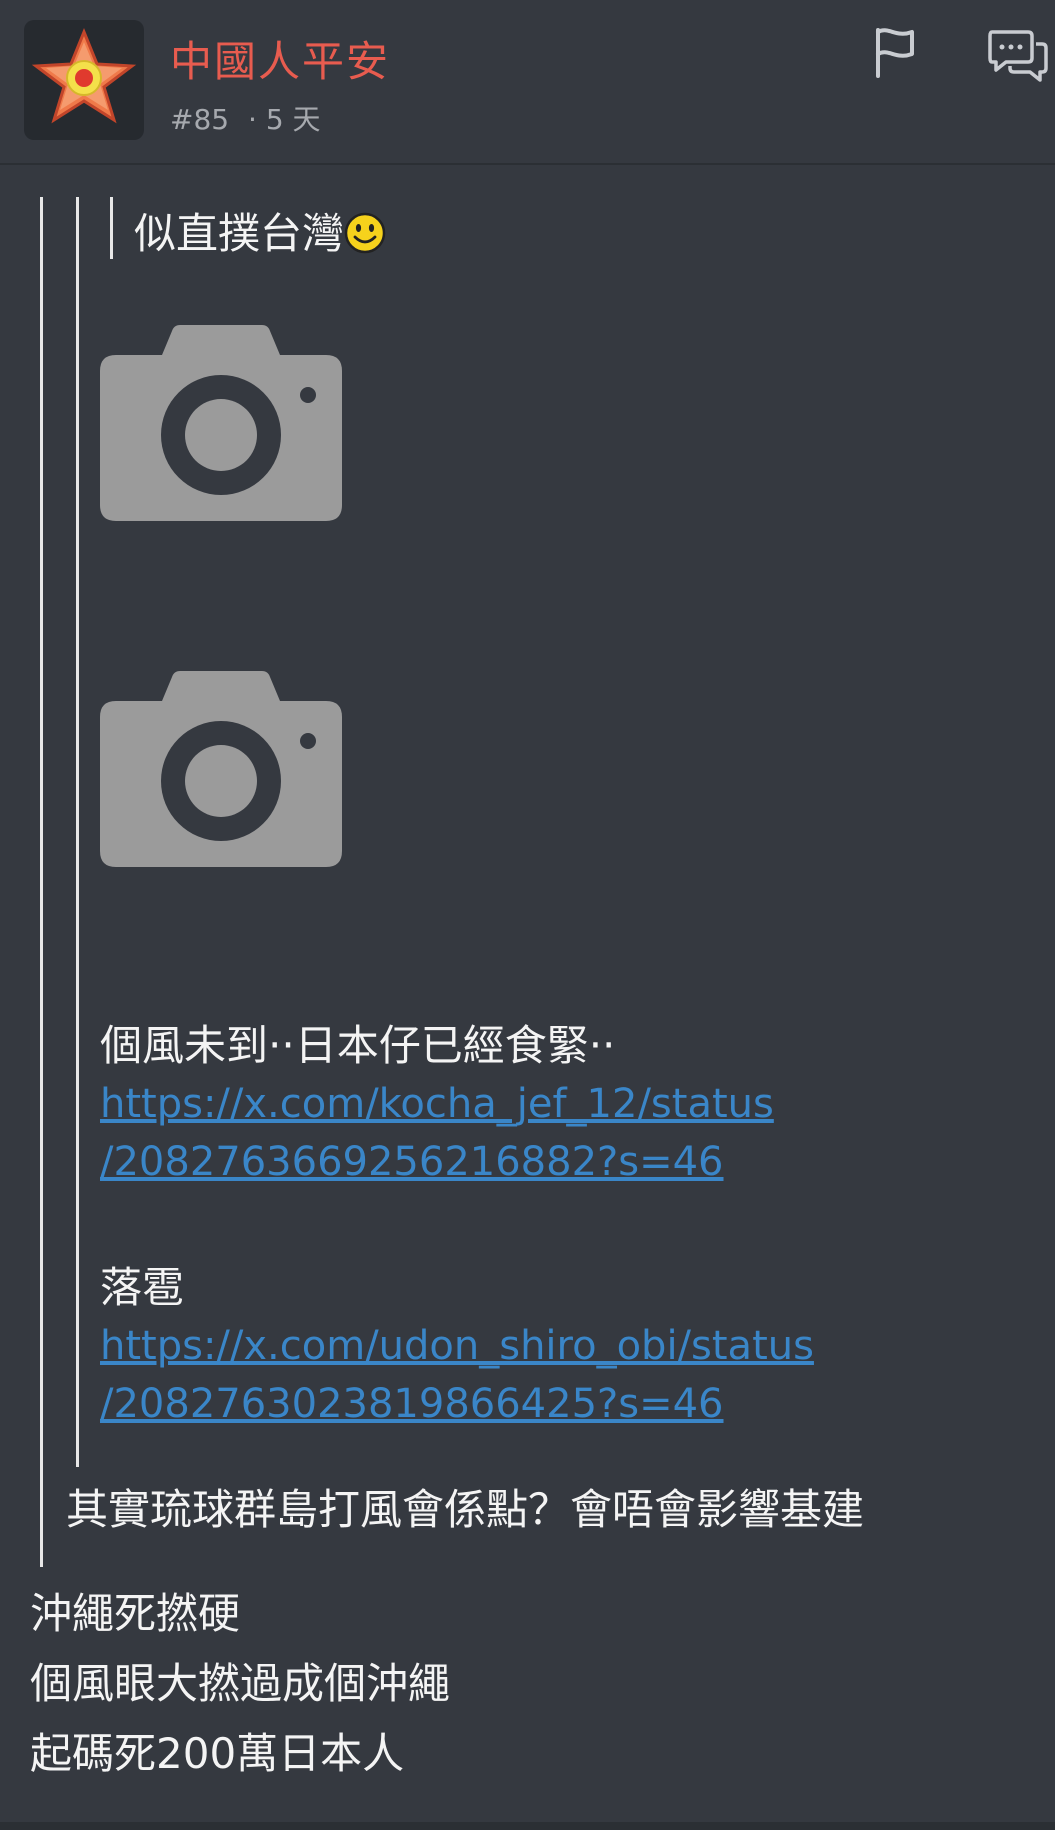  What do you see at coordinates (245, 118) in the screenshot?
I see `post-meta: #85 · 5 天` at bounding box center [245, 118].